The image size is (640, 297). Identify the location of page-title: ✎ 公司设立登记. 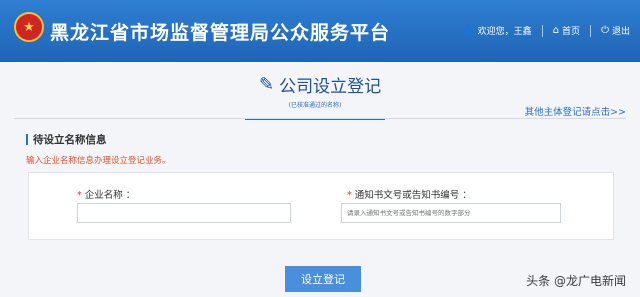
(320, 84).